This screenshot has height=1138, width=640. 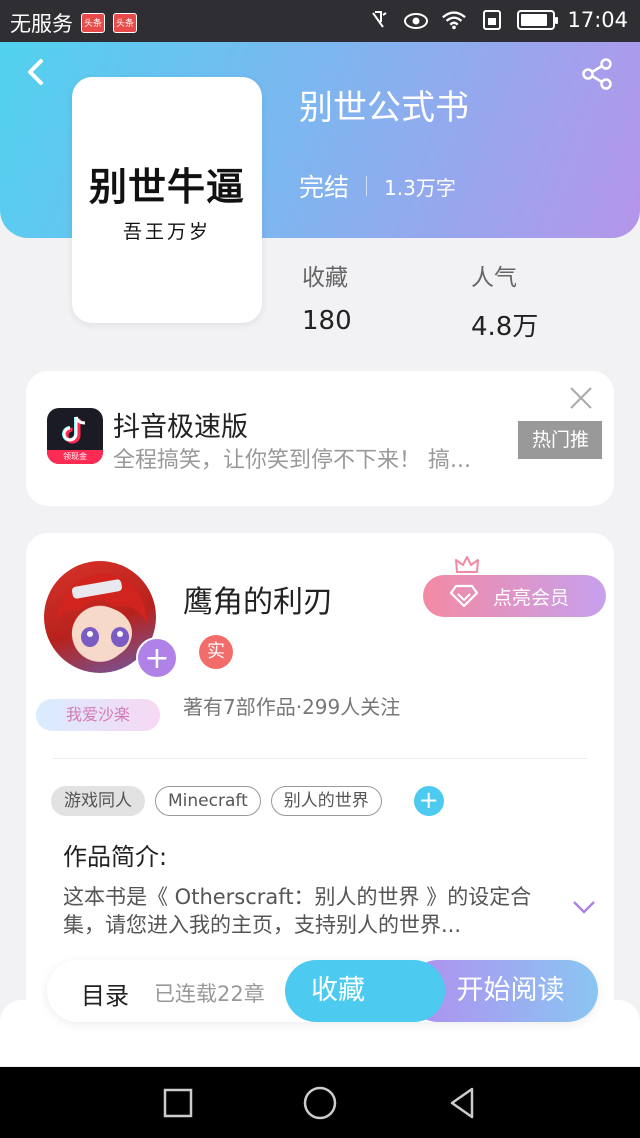 I want to click on wifi-icon, so click(x=454, y=20).